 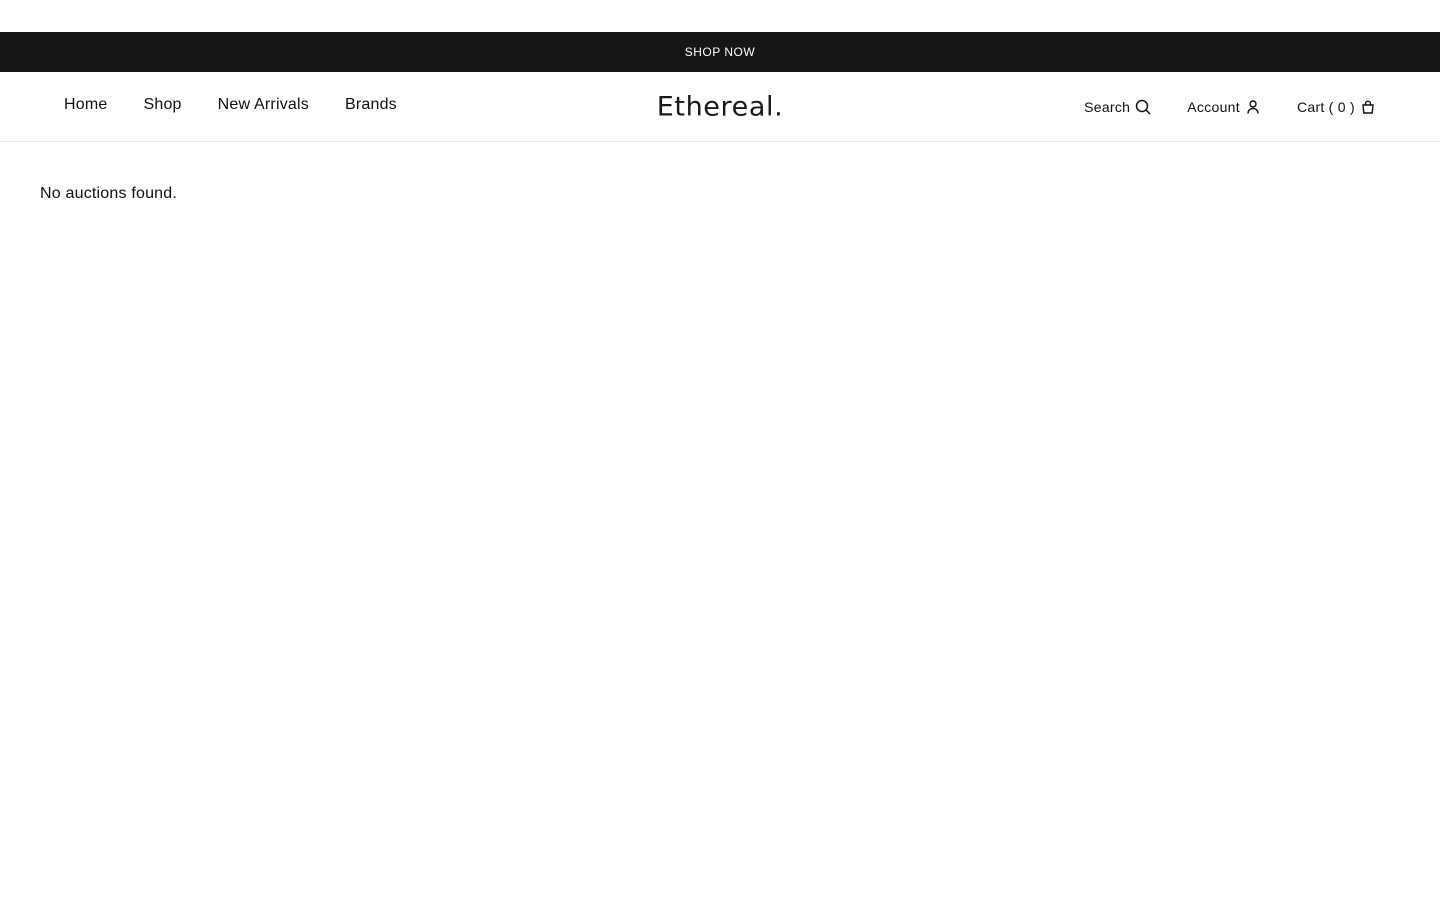 I want to click on search-label: Search, so click(x=1107, y=106).